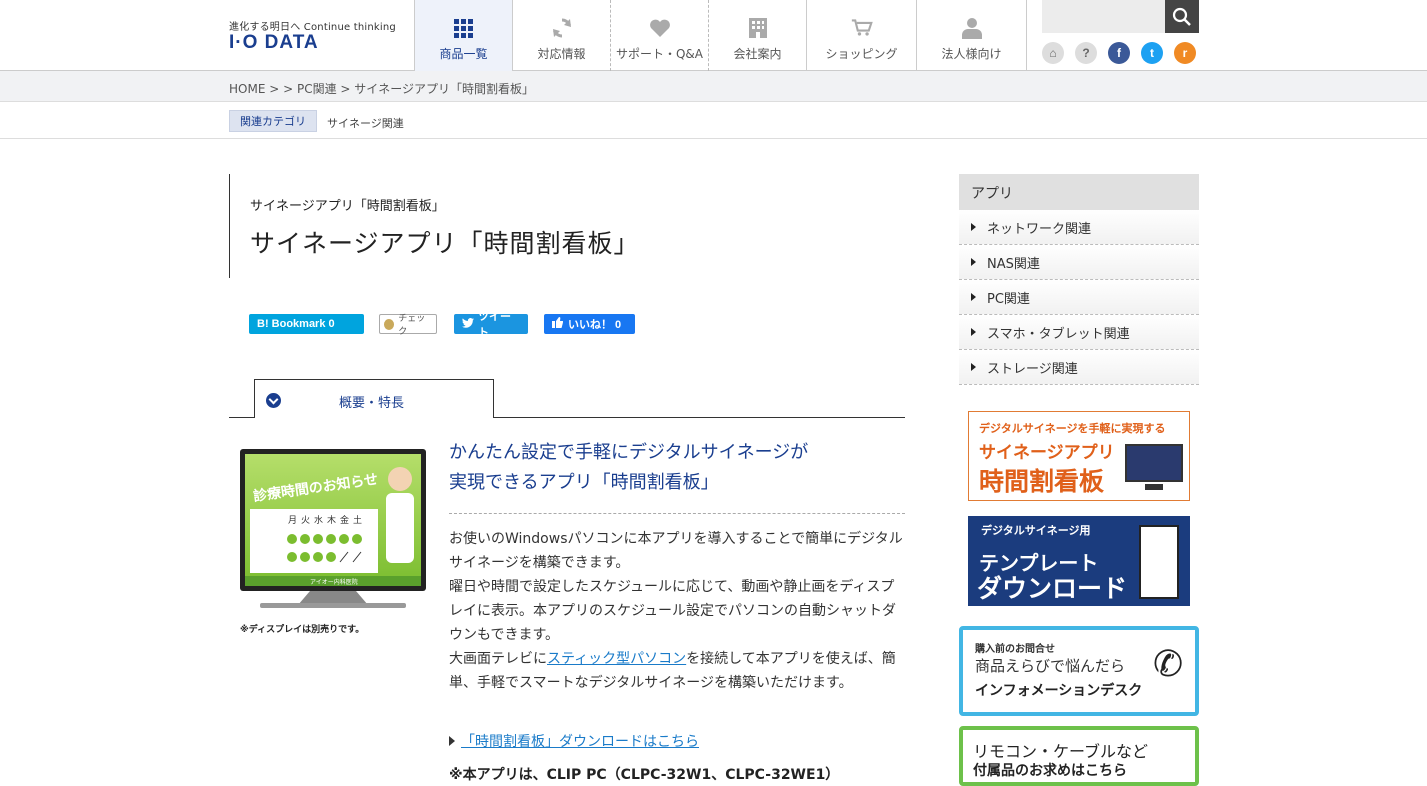 The width and height of the screenshot is (1427, 786). Describe the element at coordinates (1059, 691) in the screenshot. I see `banner-text: インフォメーションデスク` at that location.